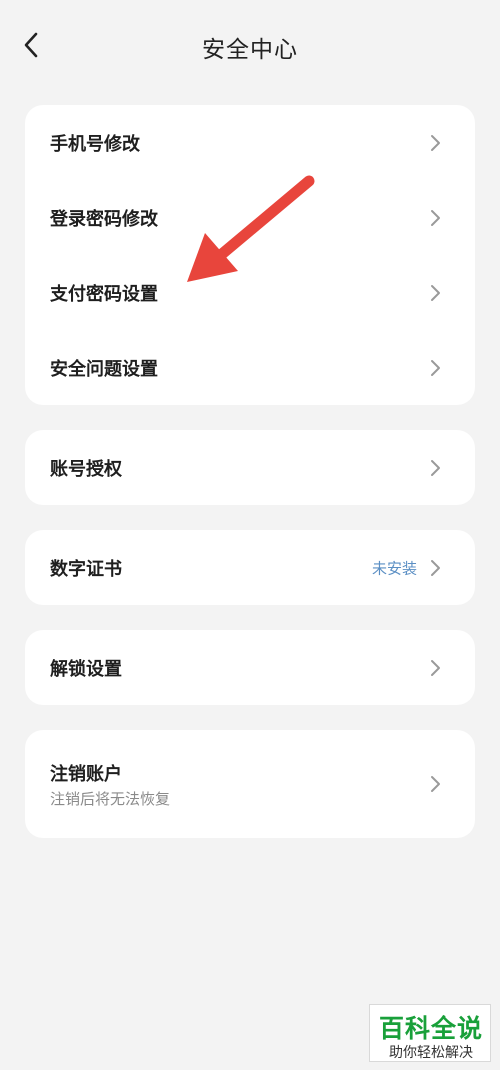 The width and height of the screenshot is (500, 1070). What do you see at coordinates (86, 469) in the screenshot?
I see `item-label: 账号授权` at bounding box center [86, 469].